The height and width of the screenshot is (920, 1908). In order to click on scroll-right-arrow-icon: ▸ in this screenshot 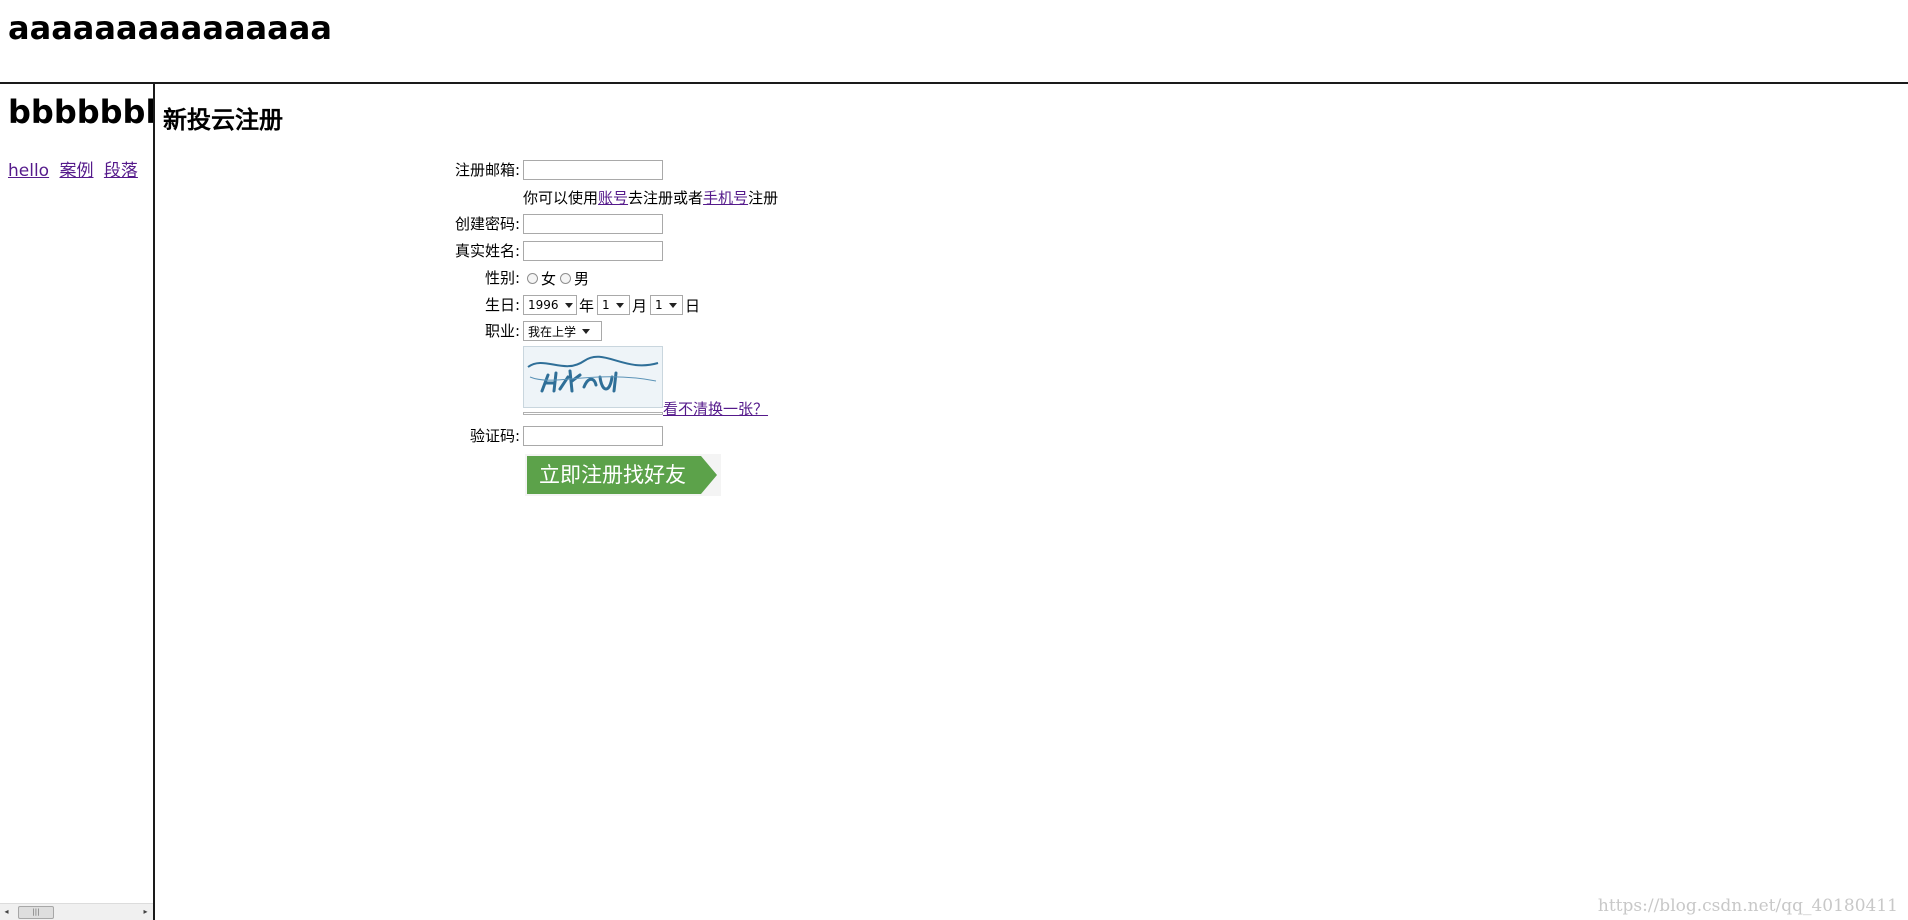, I will do `click(145, 912)`.